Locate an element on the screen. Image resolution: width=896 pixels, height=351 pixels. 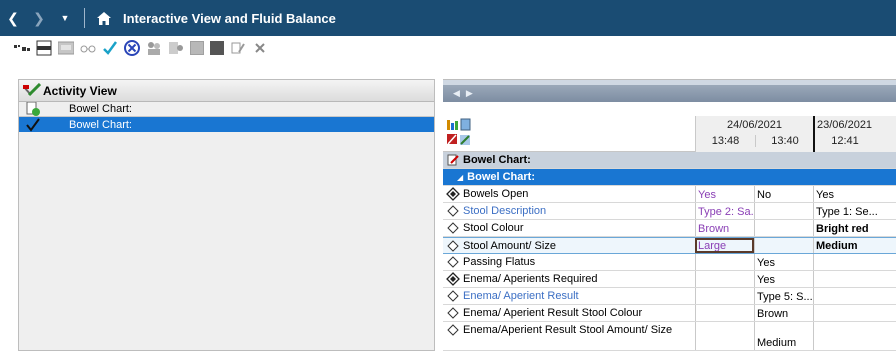
people-icon is located at coordinates (154, 48).